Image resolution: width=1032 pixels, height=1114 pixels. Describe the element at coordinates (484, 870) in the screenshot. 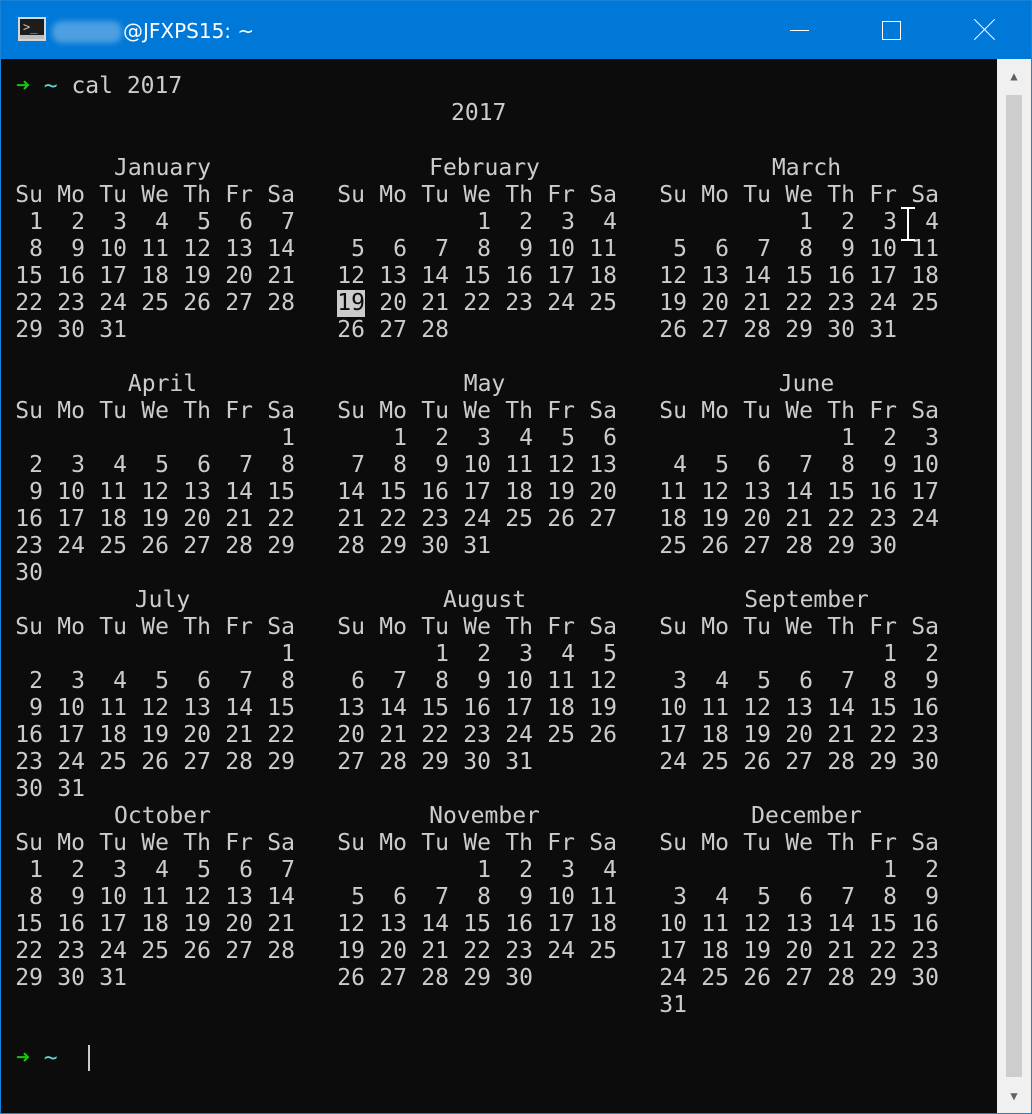

I see `week-row: 1 2 3 4` at that location.